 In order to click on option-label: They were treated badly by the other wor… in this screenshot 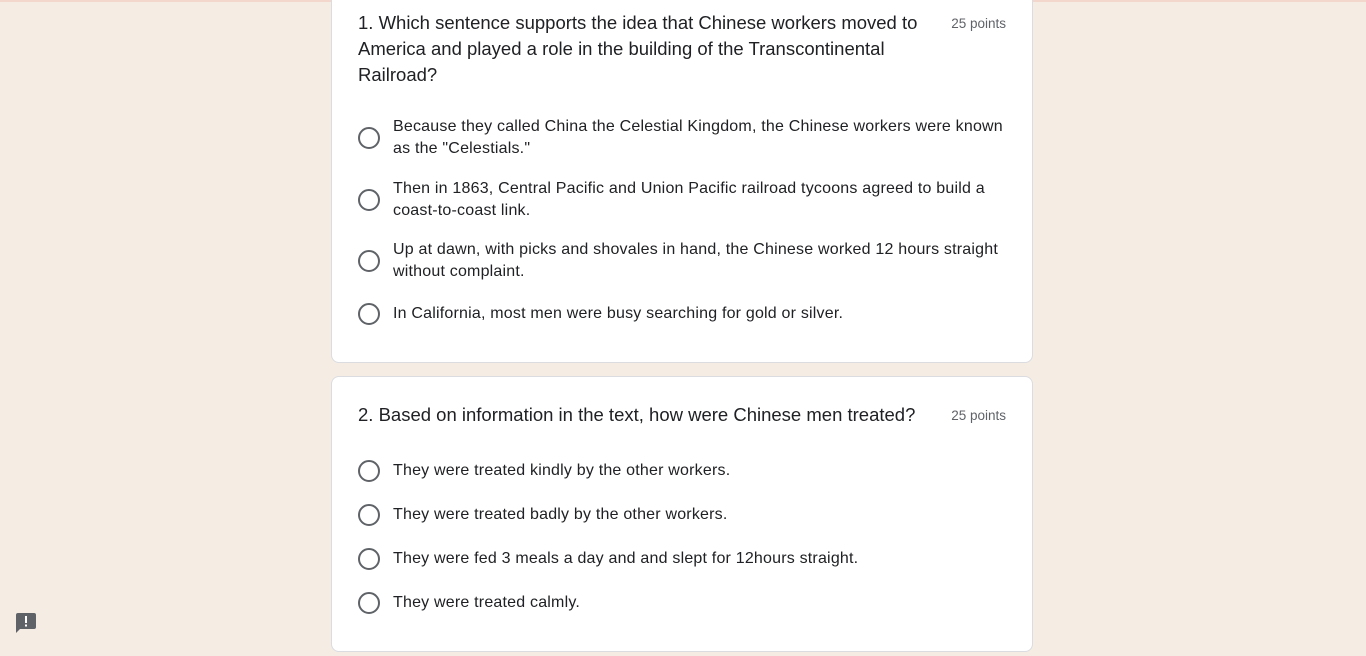, I will do `click(560, 515)`.